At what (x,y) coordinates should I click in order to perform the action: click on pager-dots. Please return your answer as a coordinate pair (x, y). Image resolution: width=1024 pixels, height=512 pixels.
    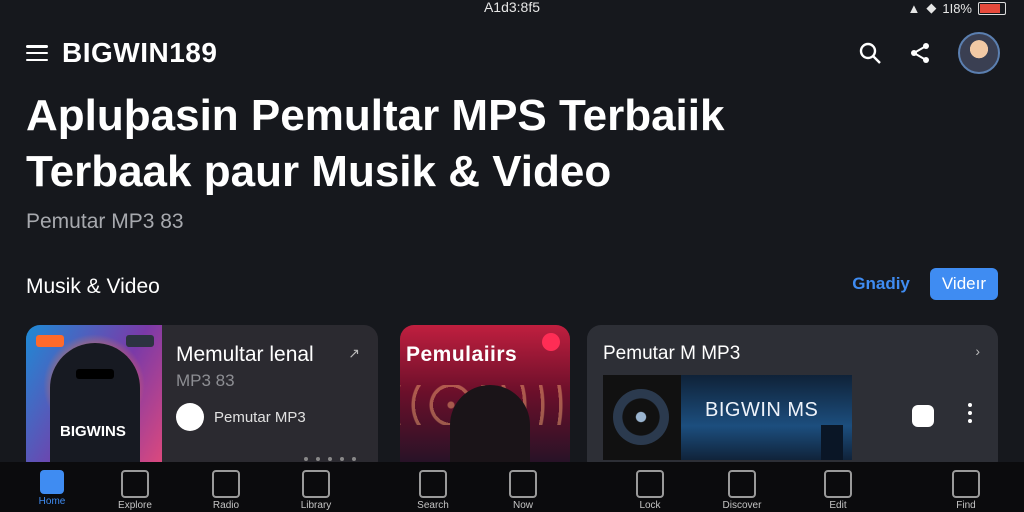
    Looking at the image, I should click on (330, 459).